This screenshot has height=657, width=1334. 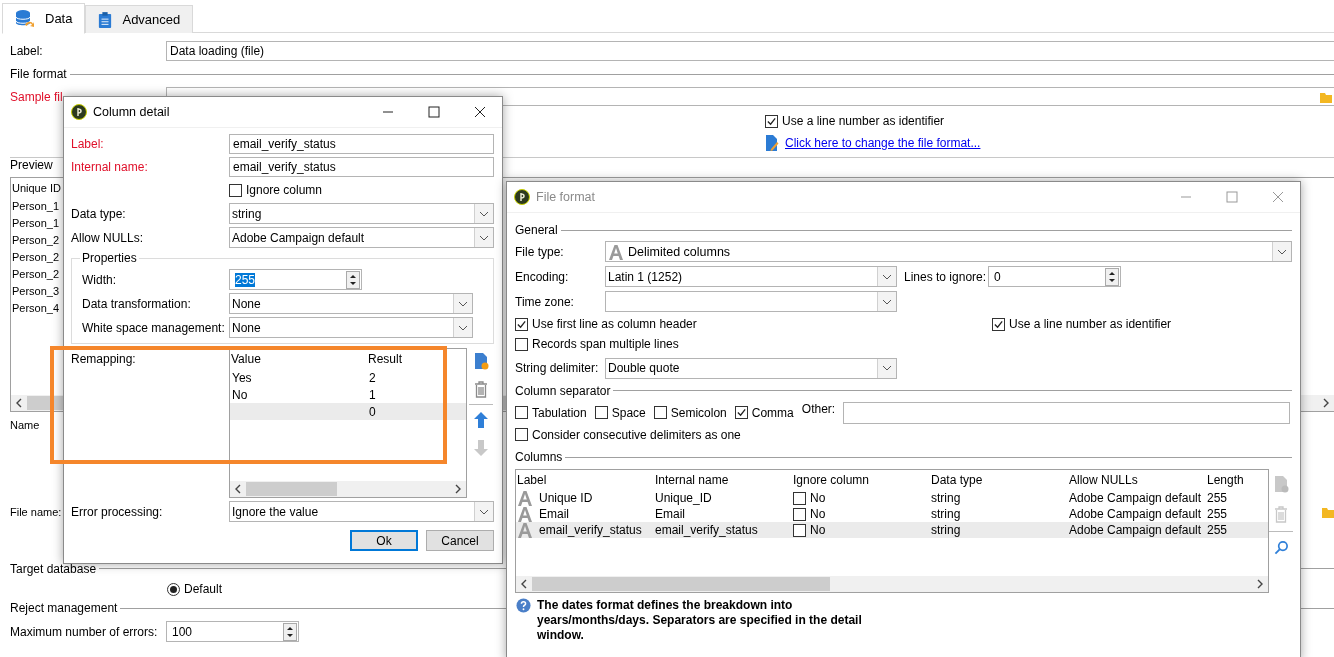 I want to click on table-cell-text: 2, so click(x=373, y=377).